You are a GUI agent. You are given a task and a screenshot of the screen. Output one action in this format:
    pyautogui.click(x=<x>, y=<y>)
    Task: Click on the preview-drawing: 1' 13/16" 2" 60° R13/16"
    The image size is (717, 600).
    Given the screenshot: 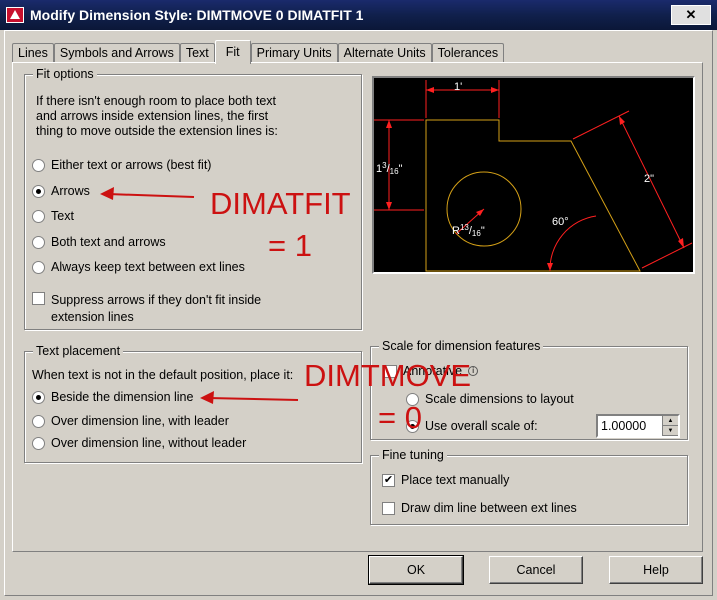 What is the action you would take?
    pyautogui.click(x=533, y=176)
    